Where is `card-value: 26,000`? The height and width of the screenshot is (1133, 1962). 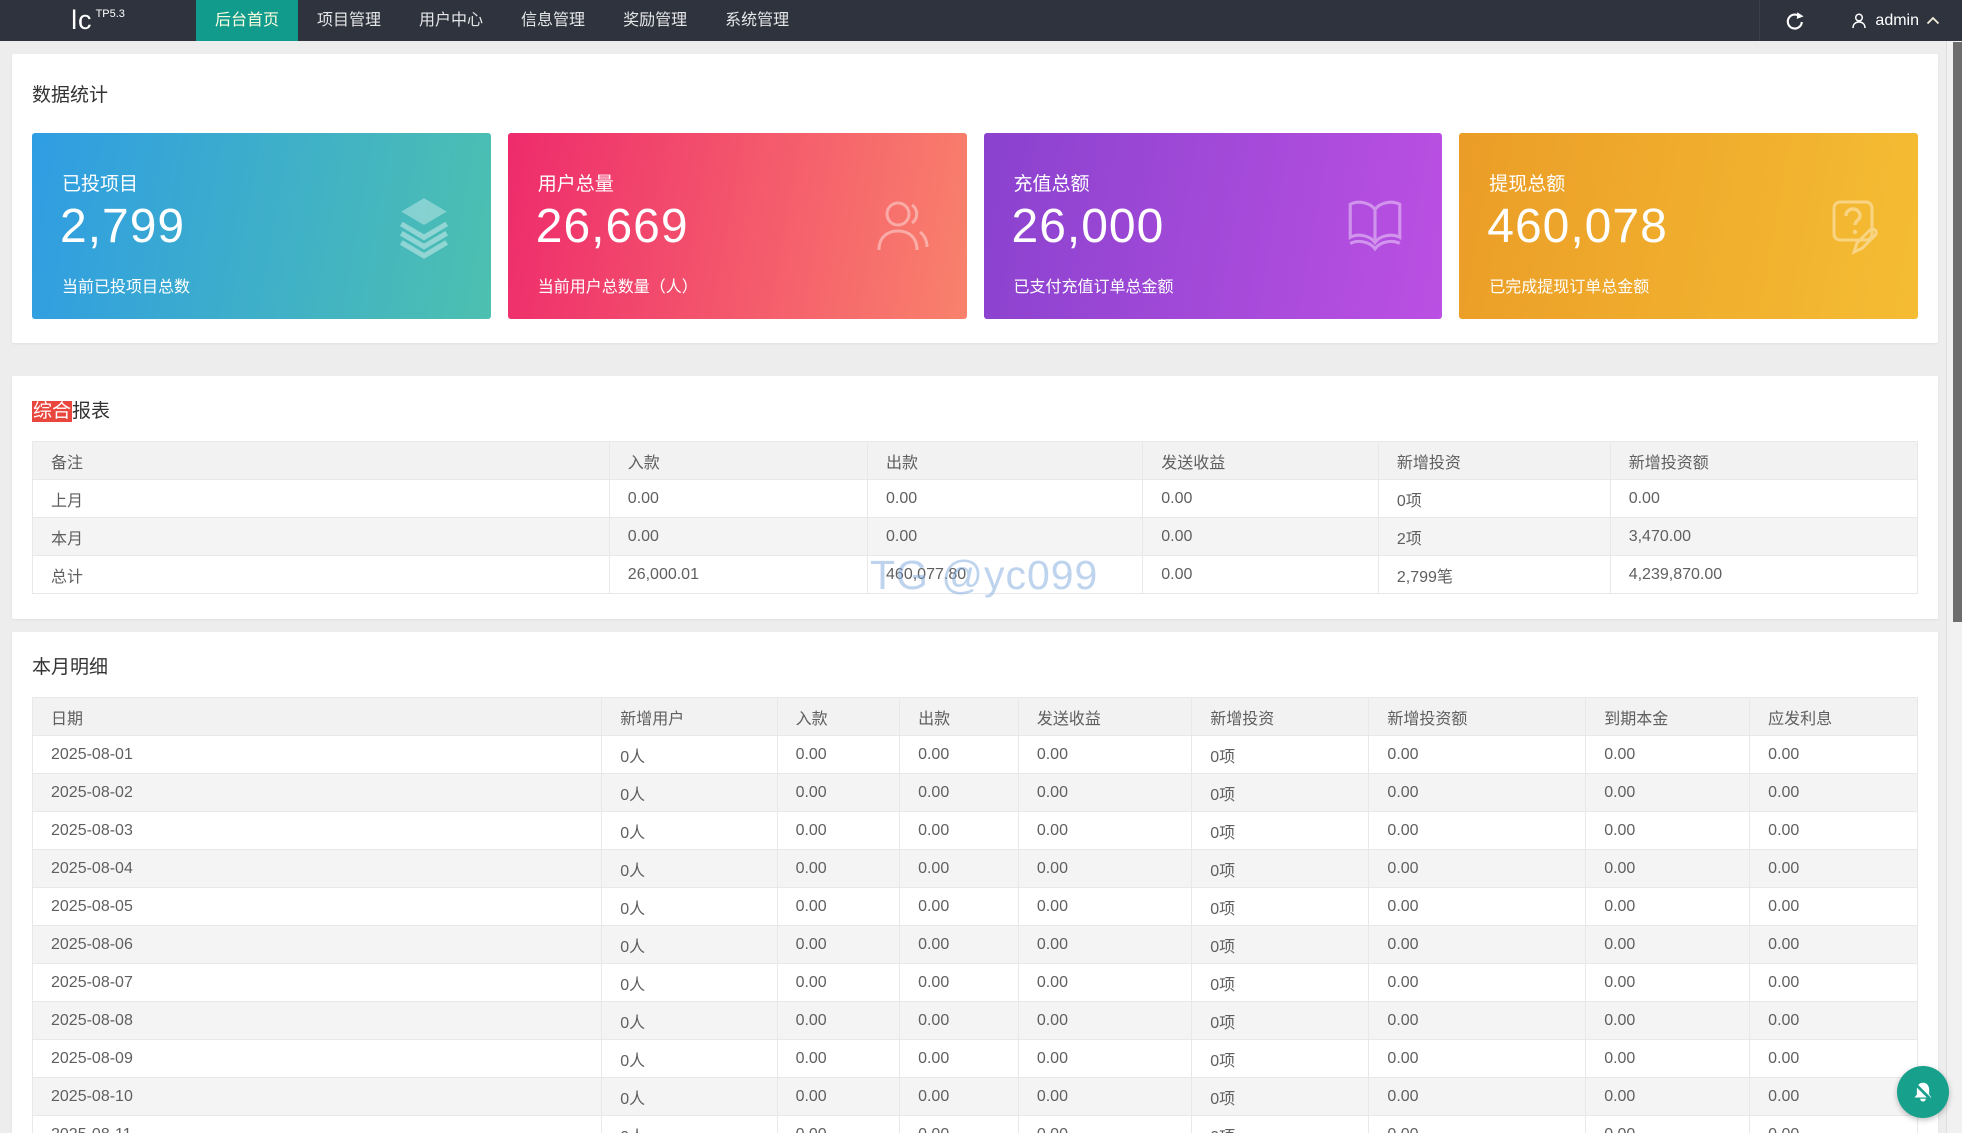 card-value: 26,000 is located at coordinates (1088, 226).